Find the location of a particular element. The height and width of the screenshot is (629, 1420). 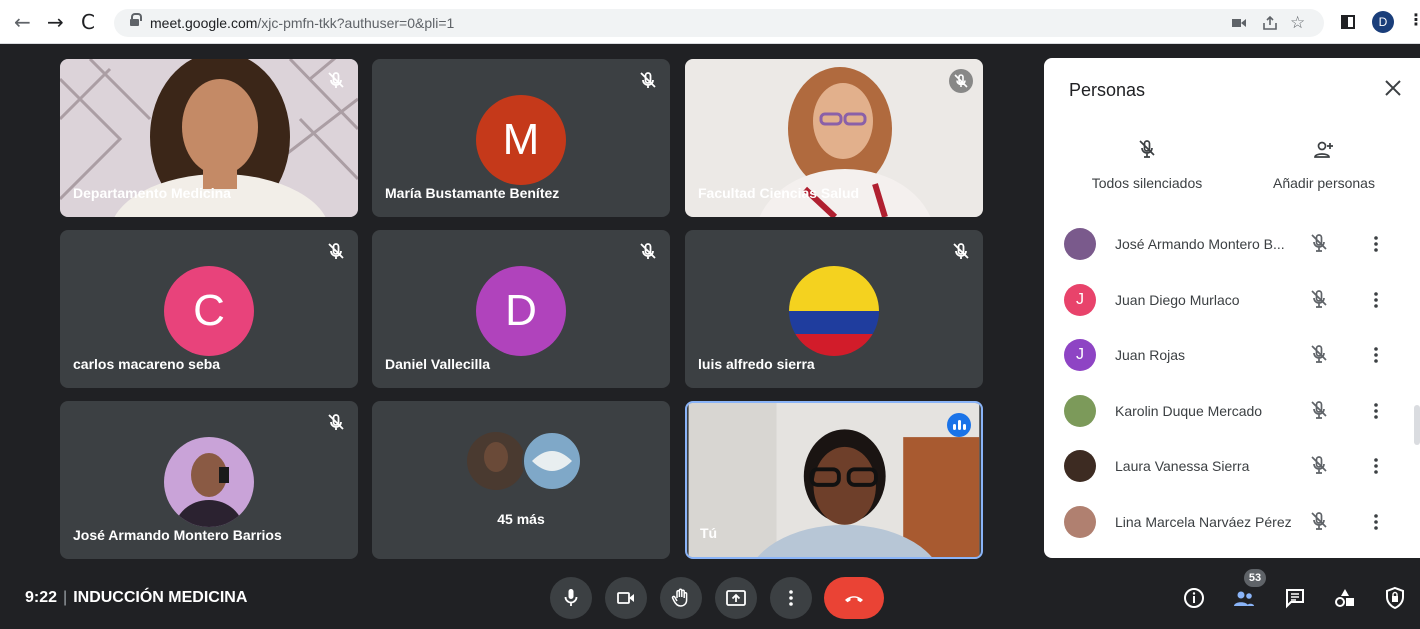

camera-icon is located at coordinates (1239, 23).